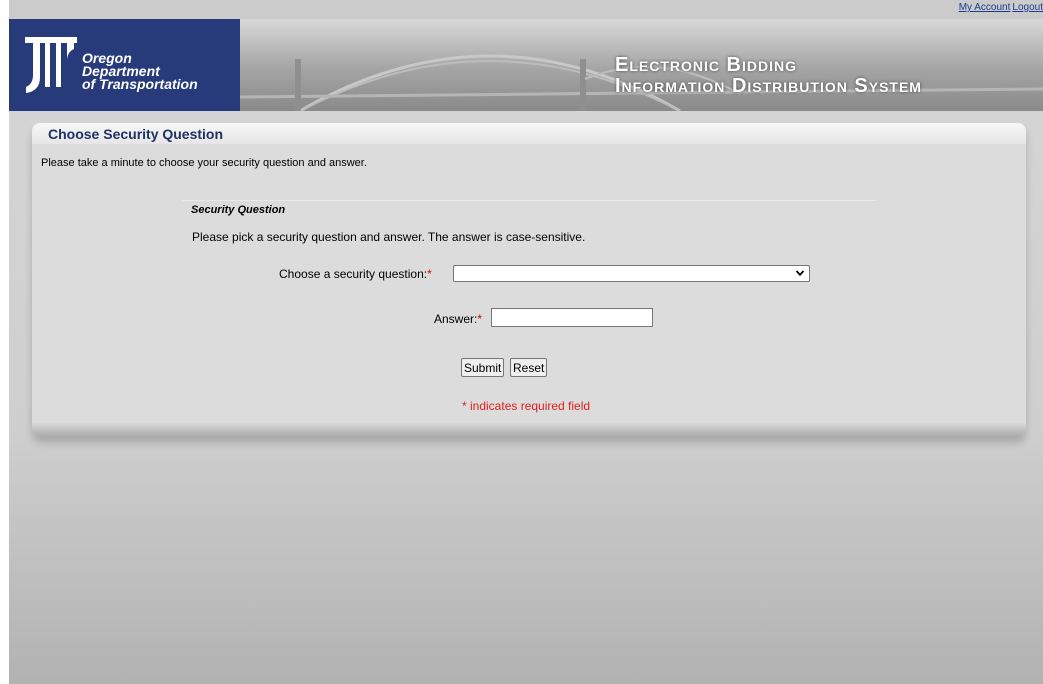  What do you see at coordinates (985, 7) in the screenshot?
I see `my-account-link: My Account` at bounding box center [985, 7].